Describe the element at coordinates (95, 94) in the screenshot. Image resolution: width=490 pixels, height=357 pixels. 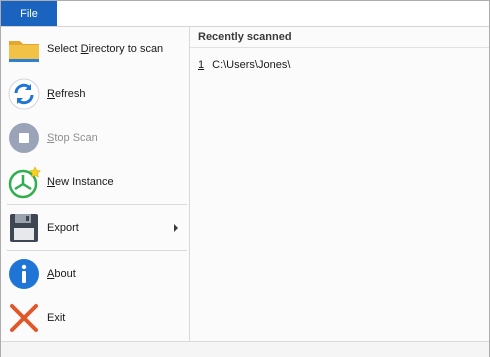
I see `menu-item-refresh: Refresh` at that location.